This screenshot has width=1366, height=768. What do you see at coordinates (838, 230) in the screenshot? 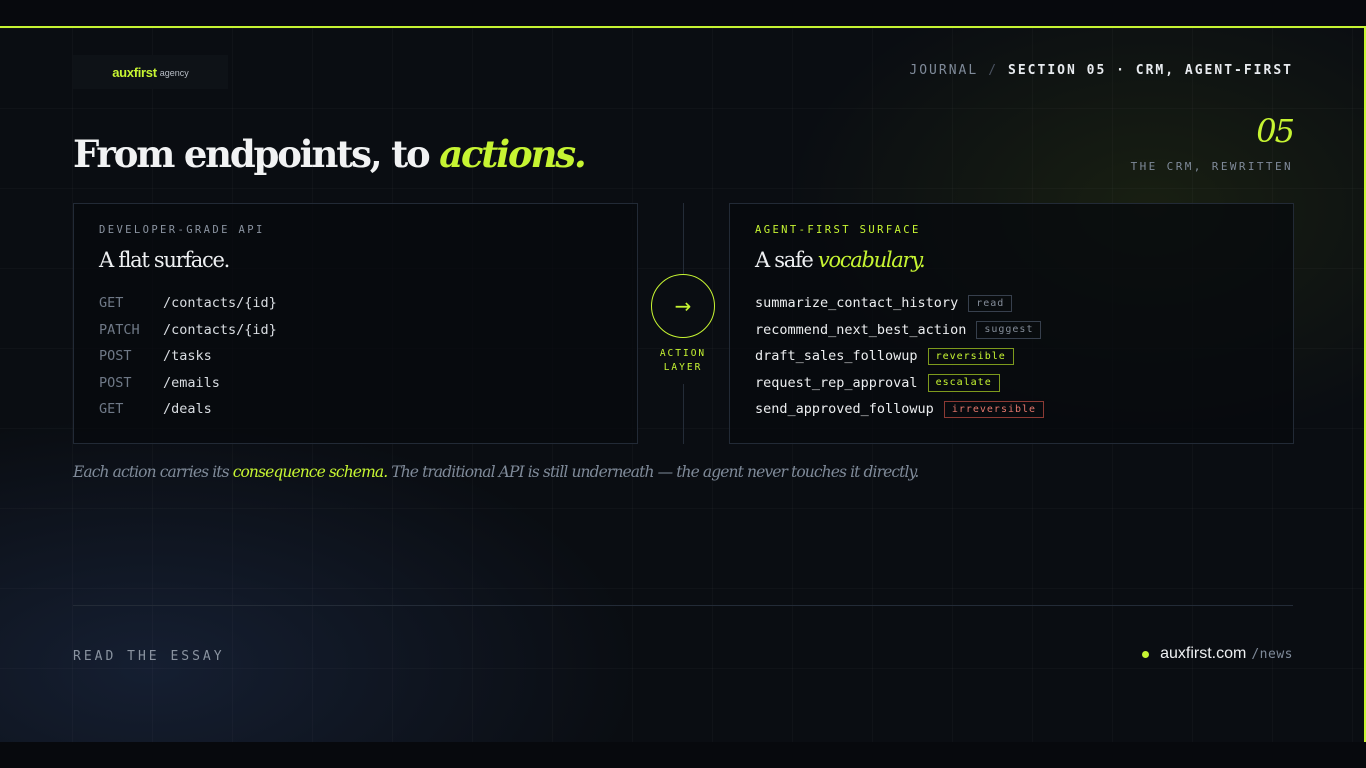
I see `agent-panel-kicker: AGENT-FIRST SURFACE` at bounding box center [838, 230].